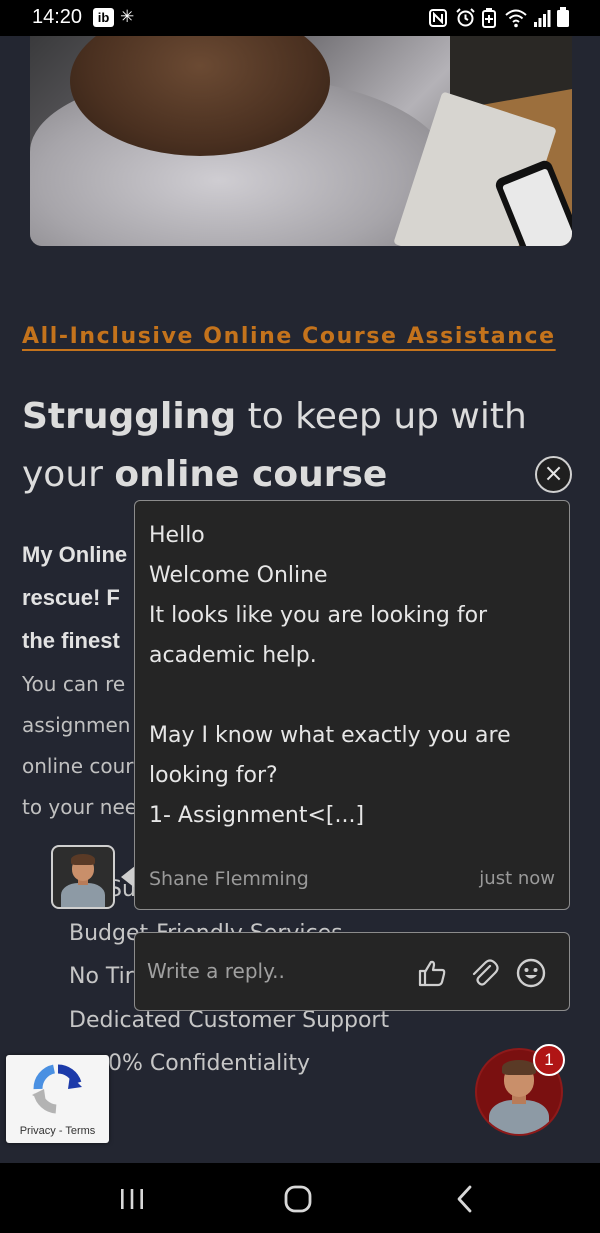 This screenshot has width=600, height=1233. What do you see at coordinates (83, 877) in the screenshot?
I see `agent-avatar` at bounding box center [83, 877].